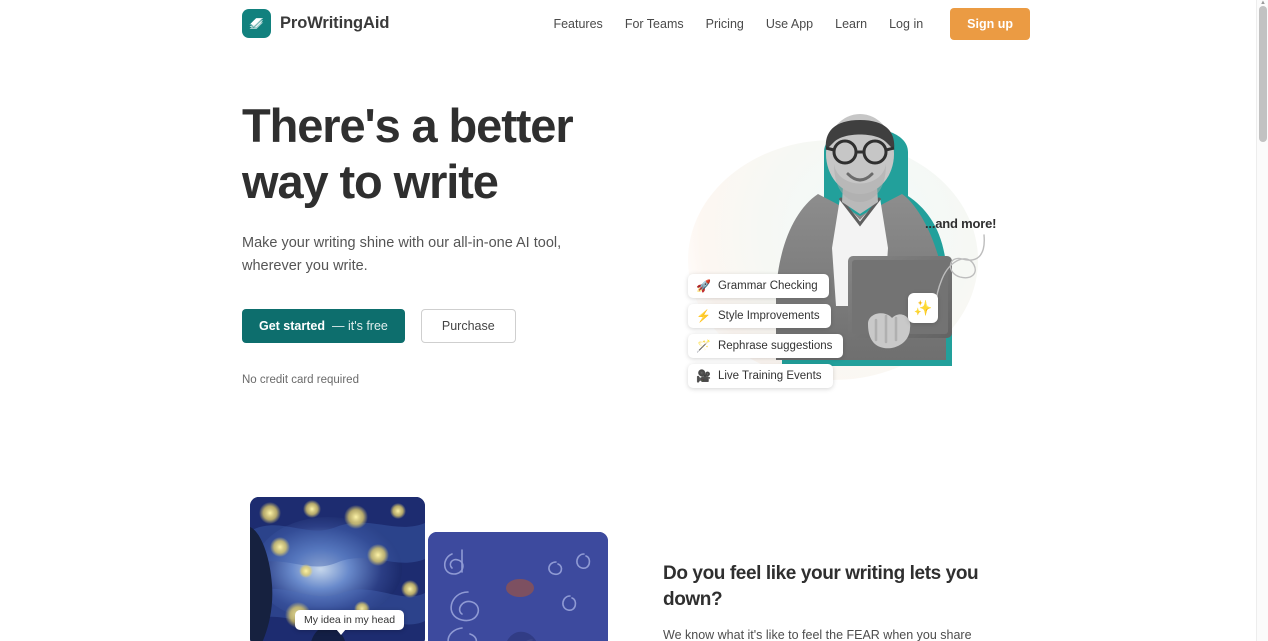  What do you see at coordinates (335, 23) in the screenshot?
I see `brand-name: ProWritingAid` at bounding box center [335, 23].